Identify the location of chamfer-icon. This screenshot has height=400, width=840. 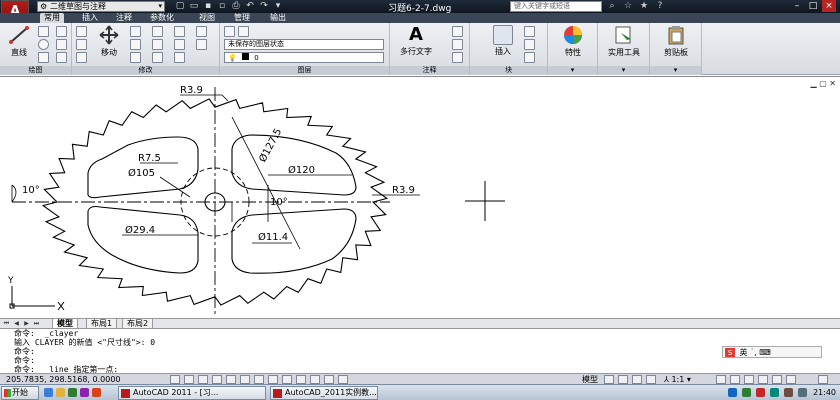
(201, 44).